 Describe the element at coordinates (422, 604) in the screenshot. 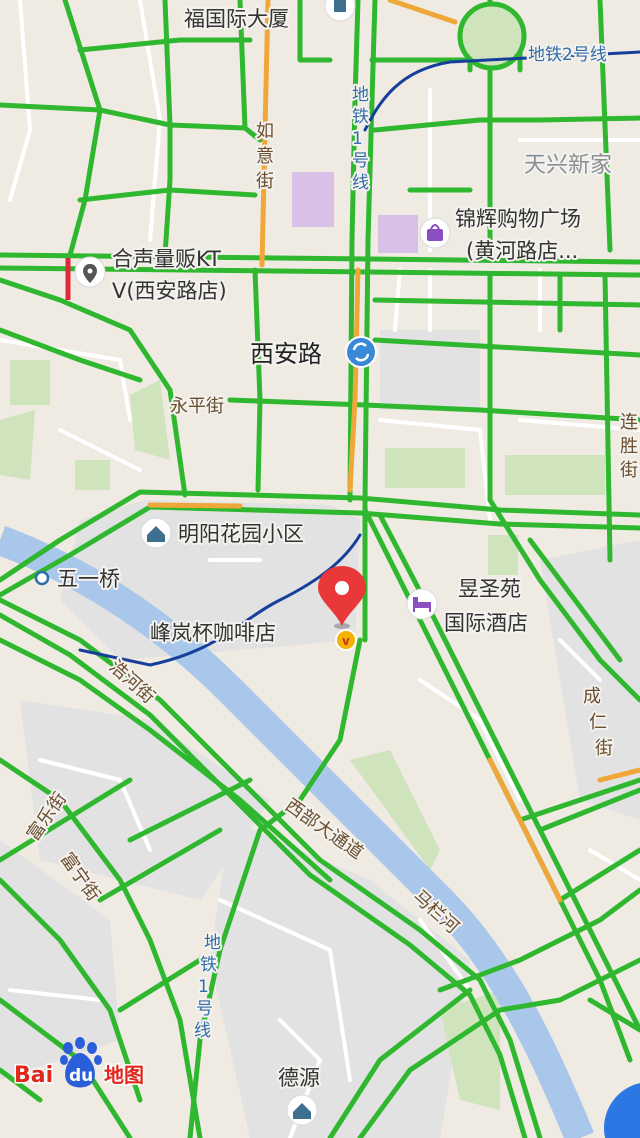

I see `hotel-bed-icon` at that location.